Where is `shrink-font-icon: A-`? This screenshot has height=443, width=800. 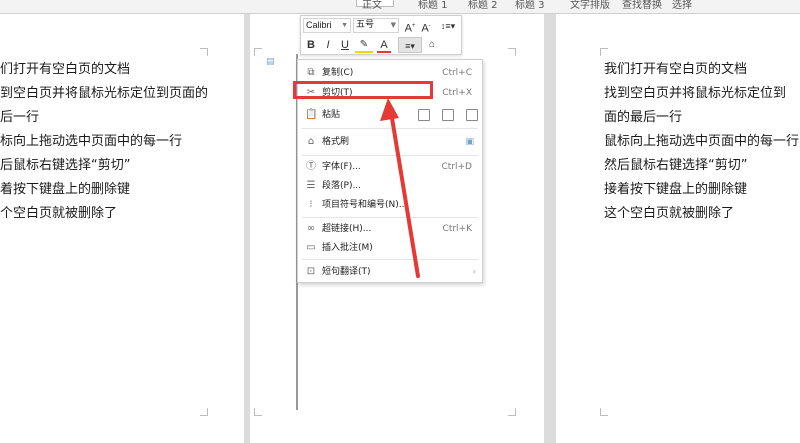 shrink-font-icon: A- is located at coordinates (426, 26).